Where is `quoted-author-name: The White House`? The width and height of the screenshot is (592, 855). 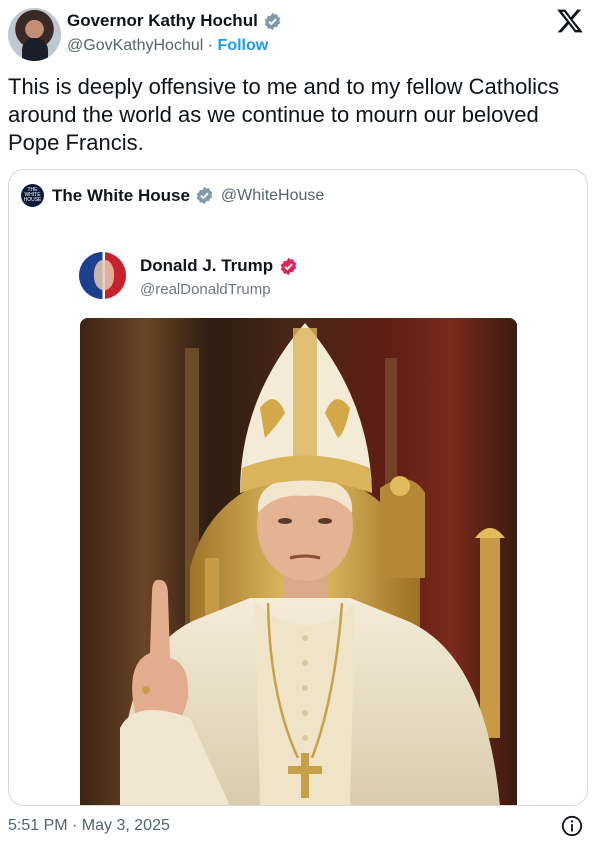 quoted-author-name: The White House is located at coordinates (121, 196).